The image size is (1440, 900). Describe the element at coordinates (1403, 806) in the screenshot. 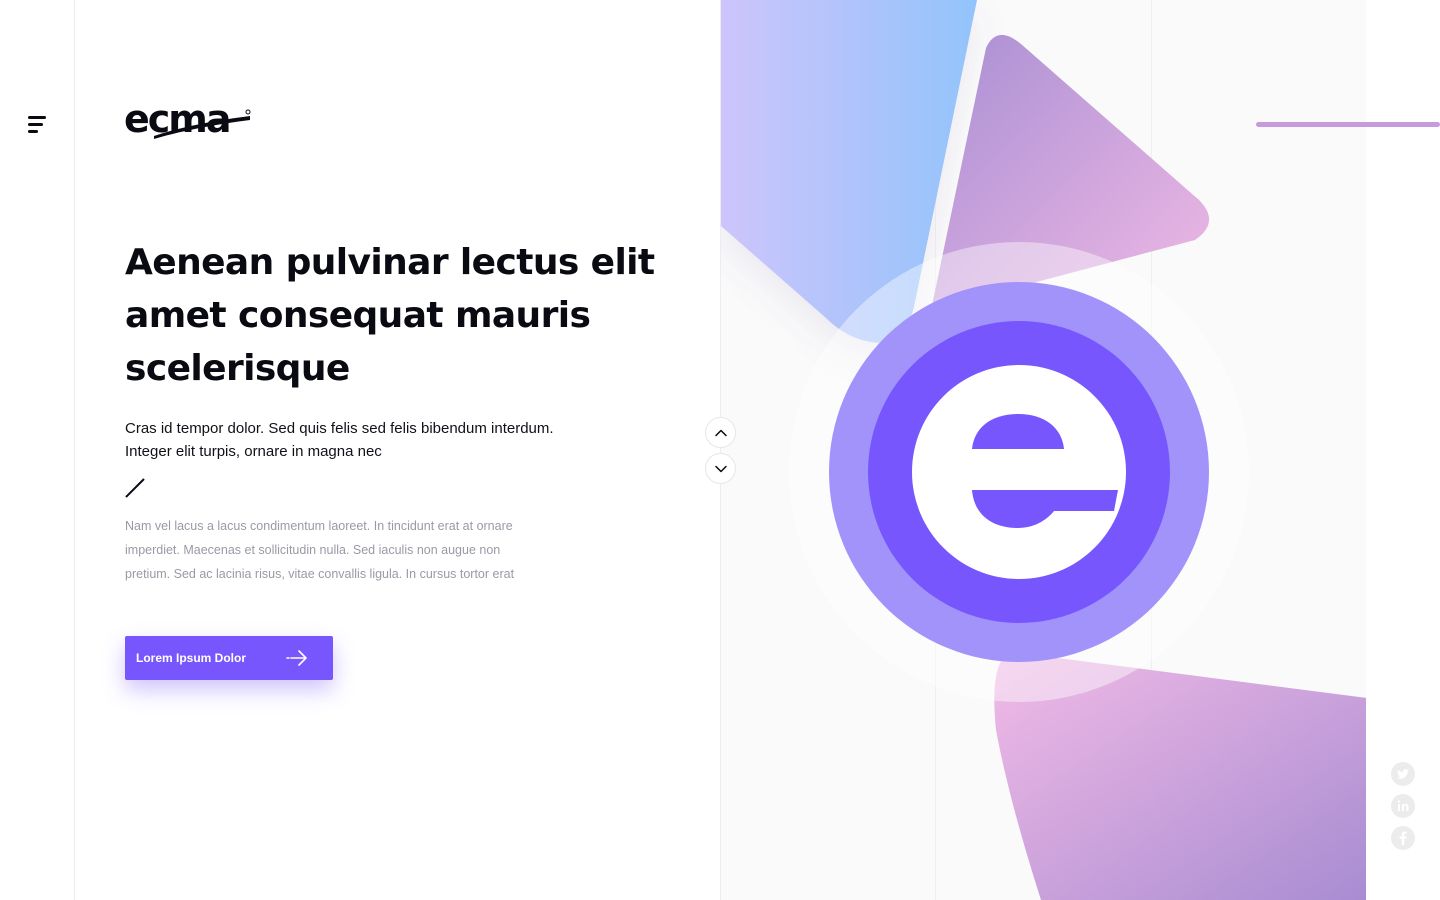

I see `linkedin-icon` at that location.